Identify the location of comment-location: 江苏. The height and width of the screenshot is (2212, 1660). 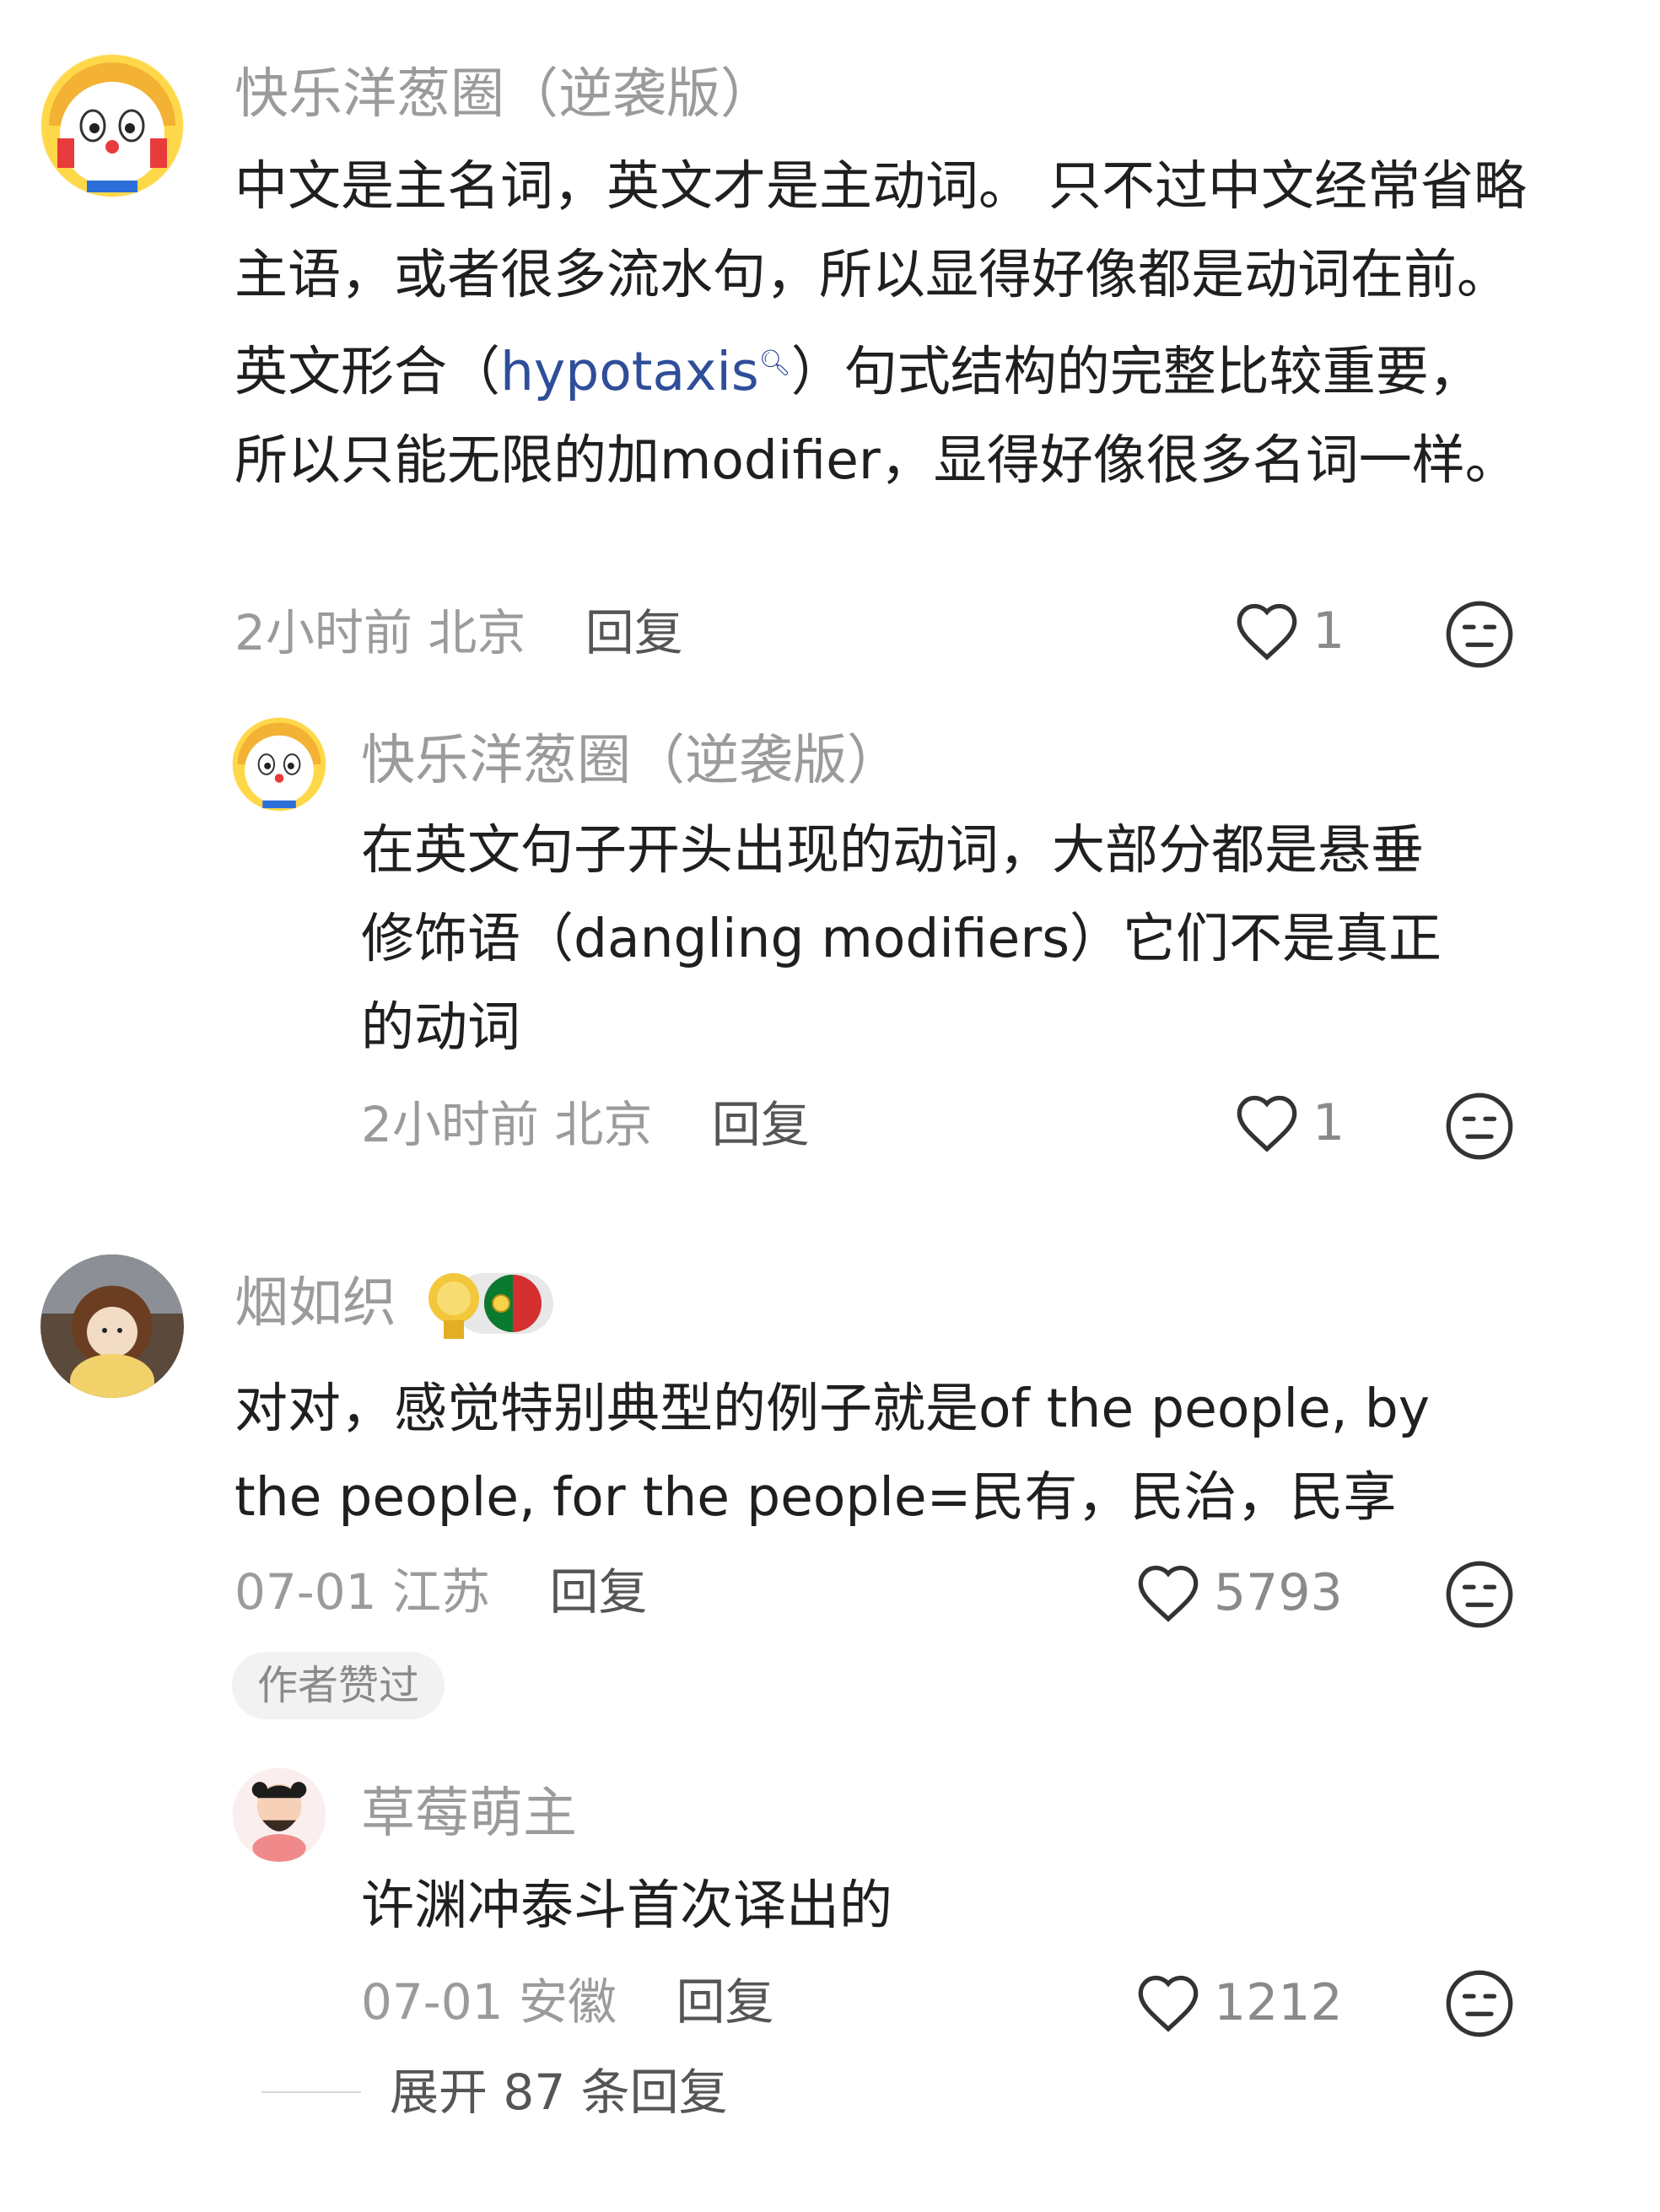
(440, 1592).